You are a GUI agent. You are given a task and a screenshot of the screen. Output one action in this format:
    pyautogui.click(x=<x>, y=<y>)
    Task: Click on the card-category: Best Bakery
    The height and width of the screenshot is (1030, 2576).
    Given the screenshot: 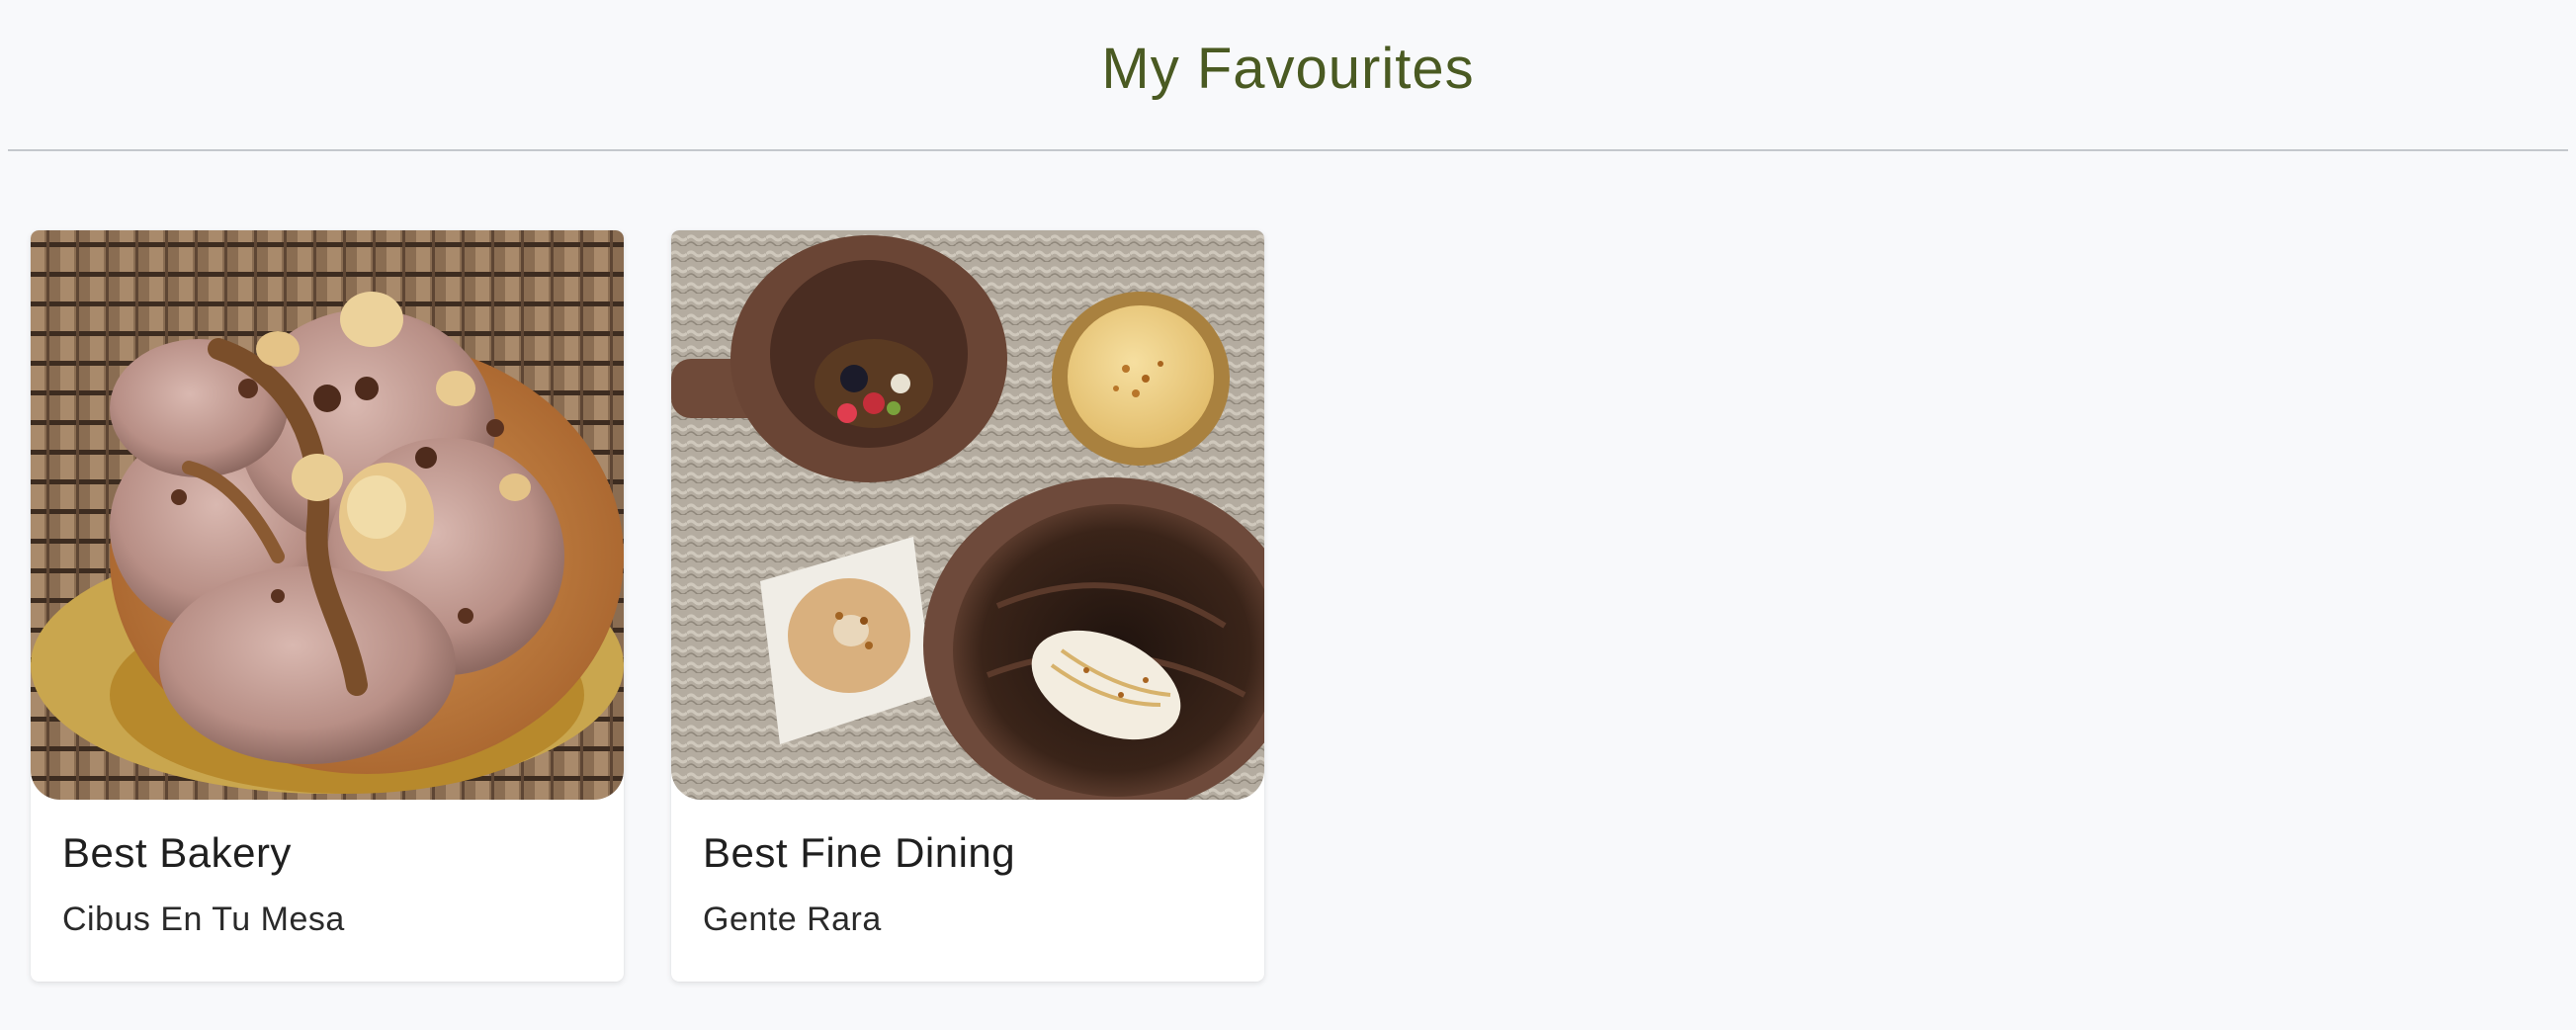 What is the action you would take?
    pyautogui.click(x=177, y=853)
    